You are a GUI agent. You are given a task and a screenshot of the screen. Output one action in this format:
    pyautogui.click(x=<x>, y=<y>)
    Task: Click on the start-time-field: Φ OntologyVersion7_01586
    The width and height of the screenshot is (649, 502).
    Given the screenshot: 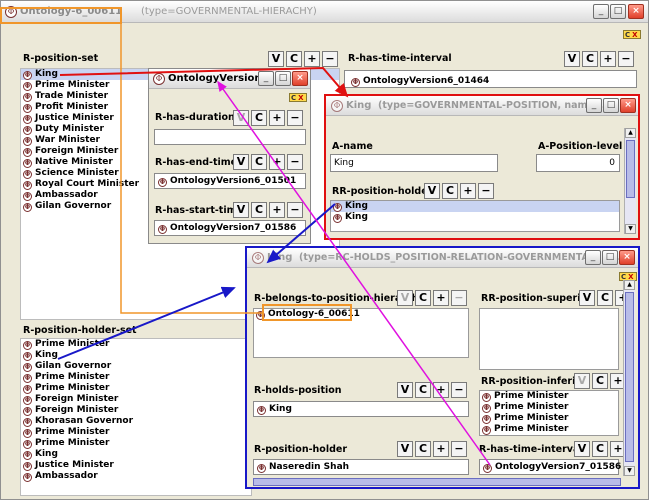 What is the action you would take?
    pyautogui.click(x=230, y=228)
    